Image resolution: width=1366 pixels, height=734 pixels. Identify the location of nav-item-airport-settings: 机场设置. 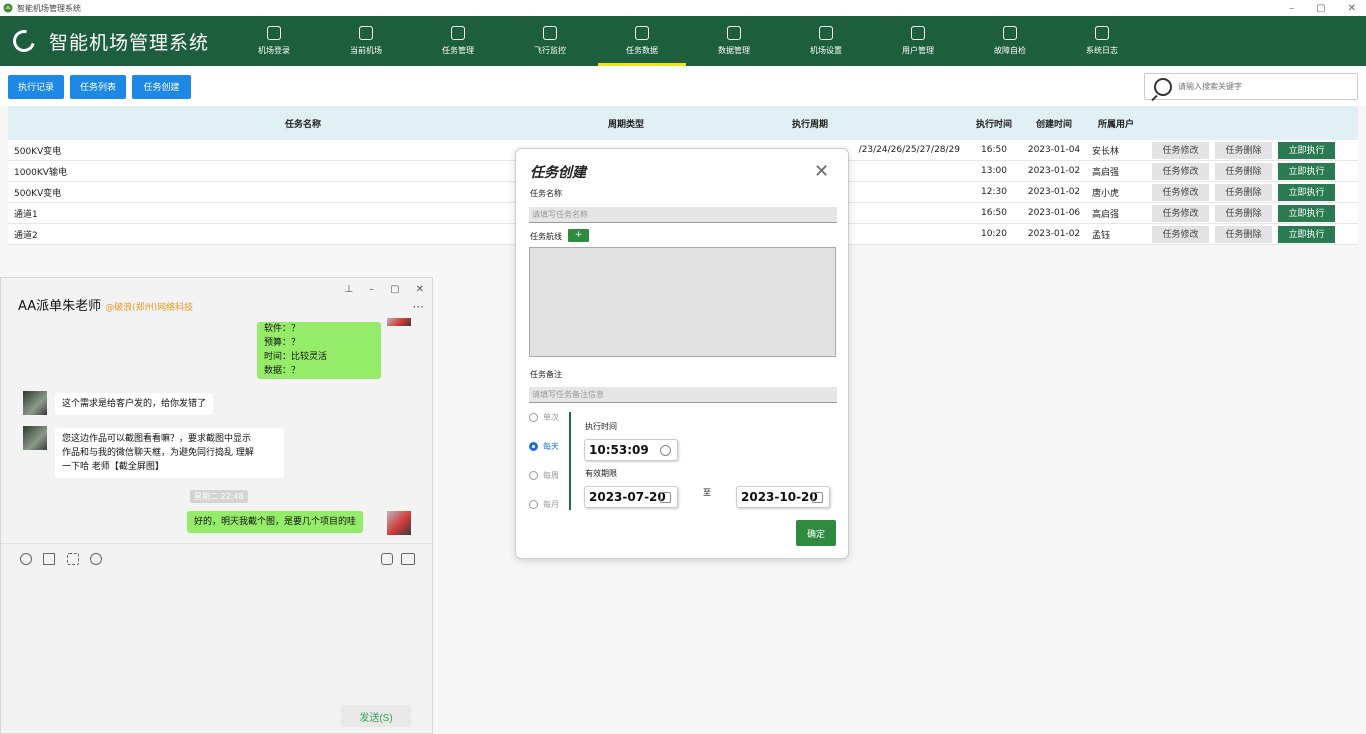
(826, 41).